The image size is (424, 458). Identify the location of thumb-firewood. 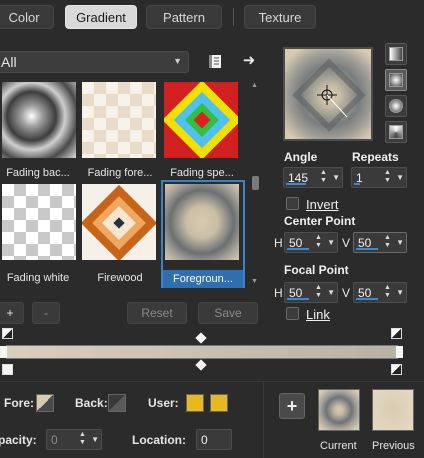
(119, 222).